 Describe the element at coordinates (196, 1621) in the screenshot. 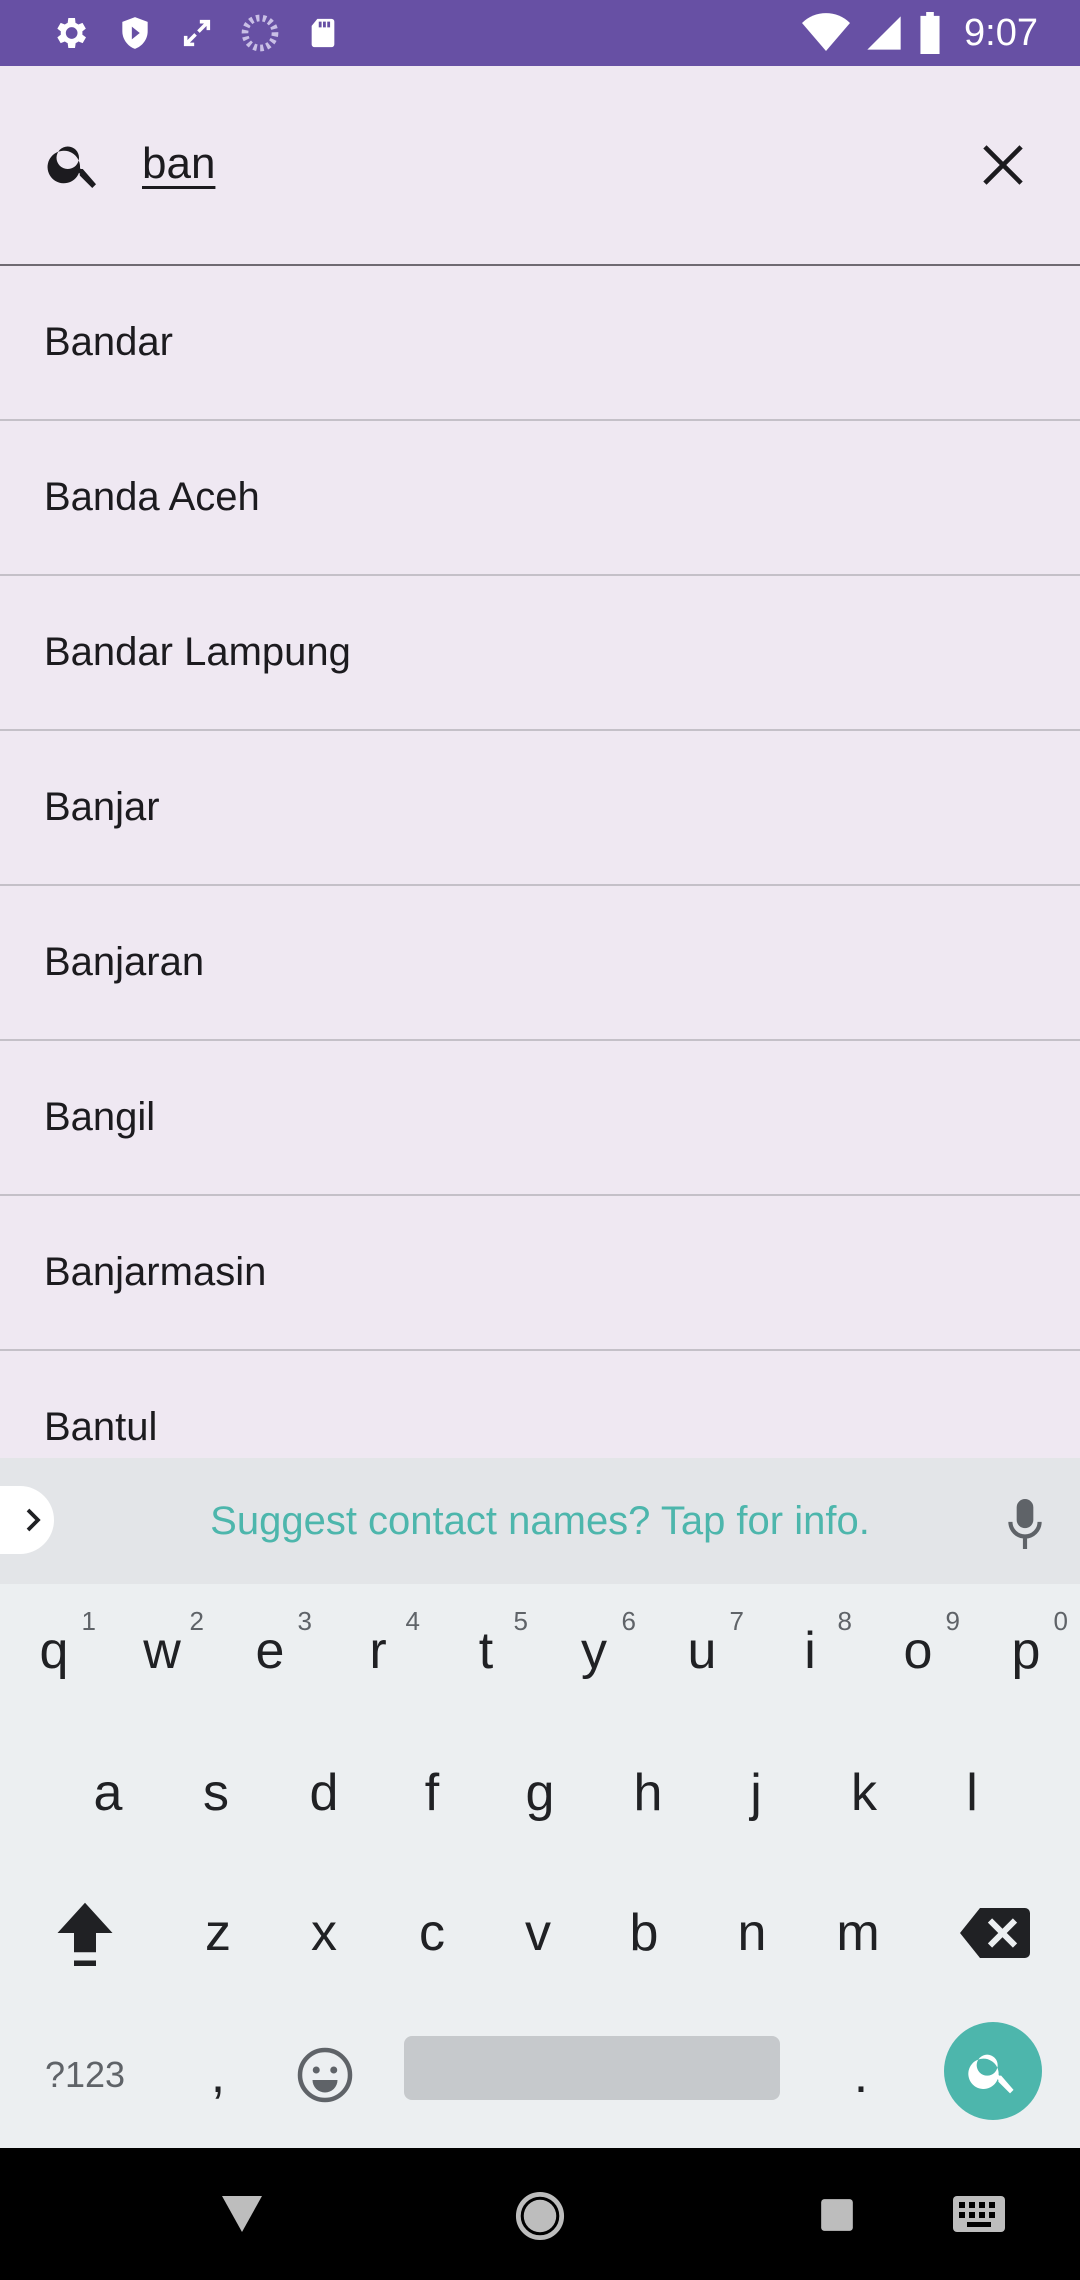

I see `key-hint: 2` at that location.